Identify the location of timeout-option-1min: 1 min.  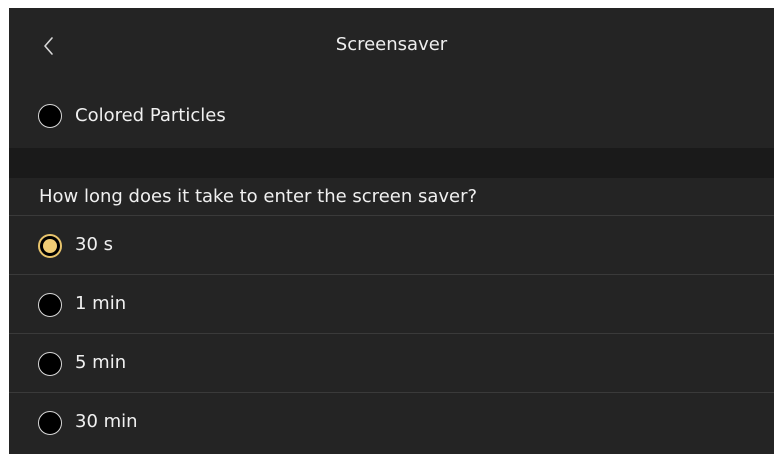
(391, 303).